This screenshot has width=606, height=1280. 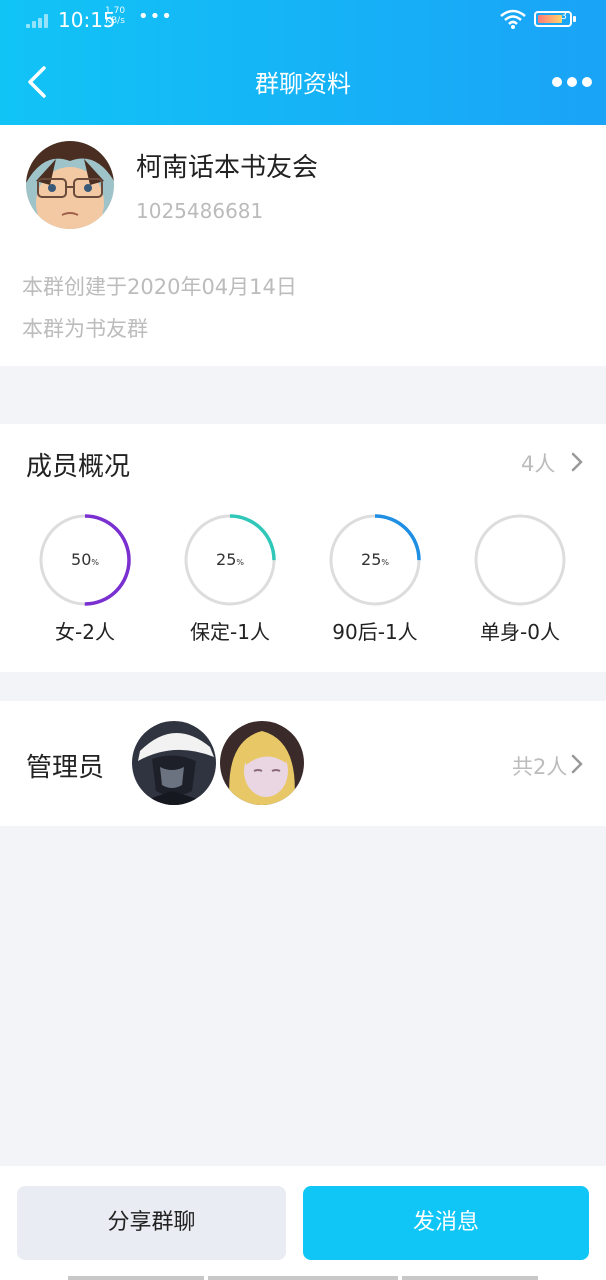 What do you see at coordinates (513, 19) in the screenshot?
I see `wifi-icon` at bounding box center [513, 19].